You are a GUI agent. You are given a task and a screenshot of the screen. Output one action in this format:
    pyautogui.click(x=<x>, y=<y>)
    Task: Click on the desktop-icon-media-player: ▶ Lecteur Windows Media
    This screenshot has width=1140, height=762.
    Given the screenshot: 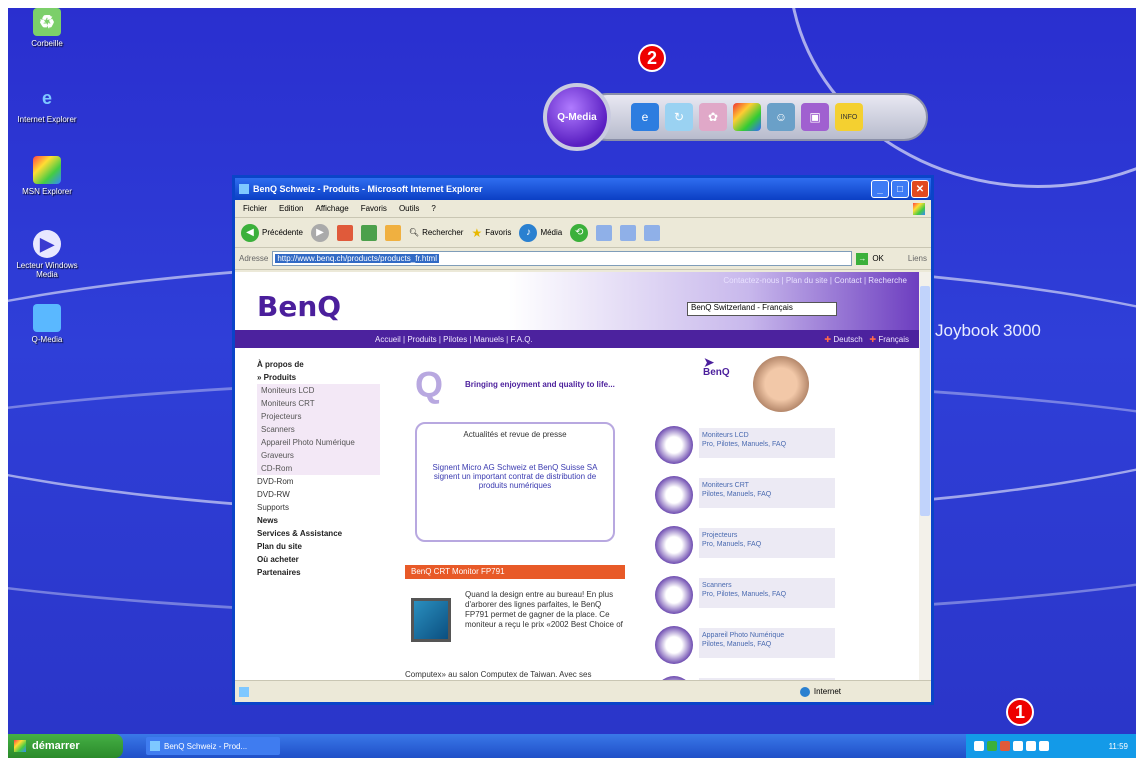 What is the action you would take?
    pyautogui.click(x=47, y=254)
    